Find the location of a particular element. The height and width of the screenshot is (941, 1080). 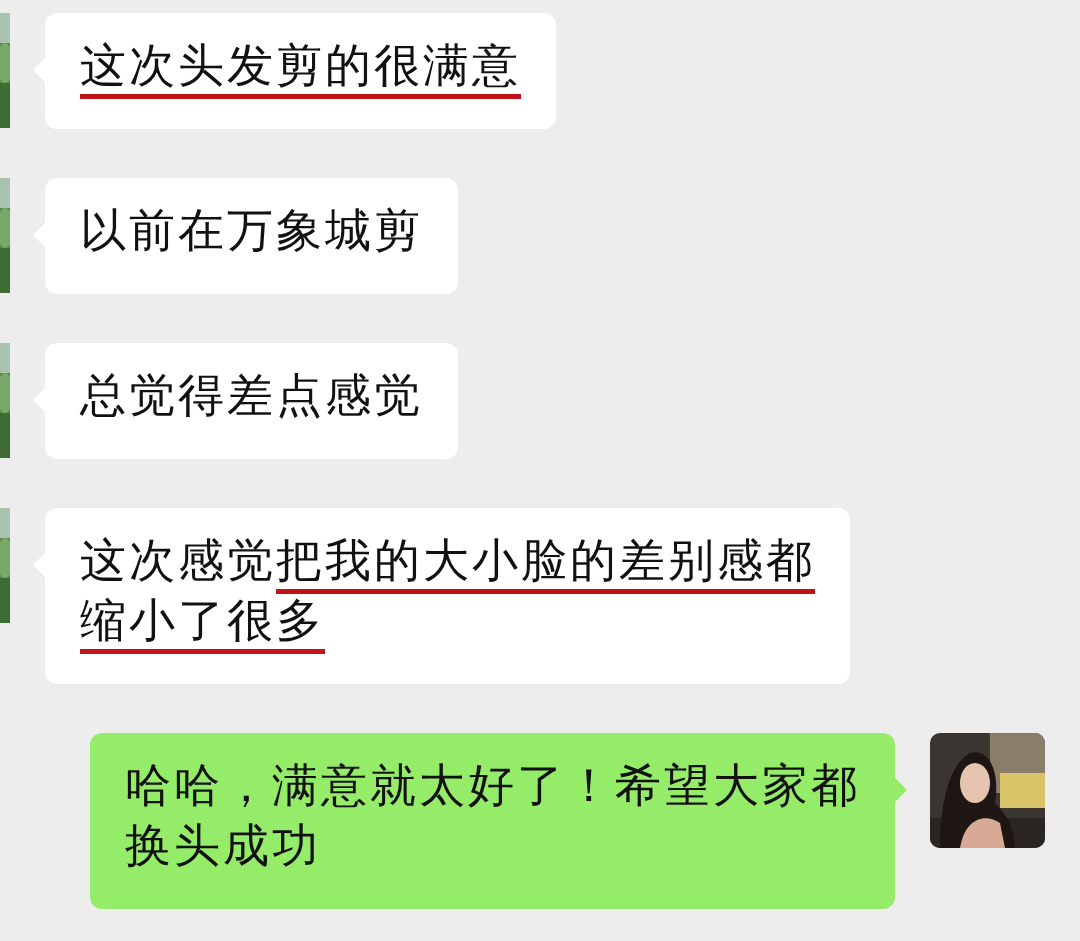

message-text: 以前在万象城剪 is located at coordinates (251, 233).